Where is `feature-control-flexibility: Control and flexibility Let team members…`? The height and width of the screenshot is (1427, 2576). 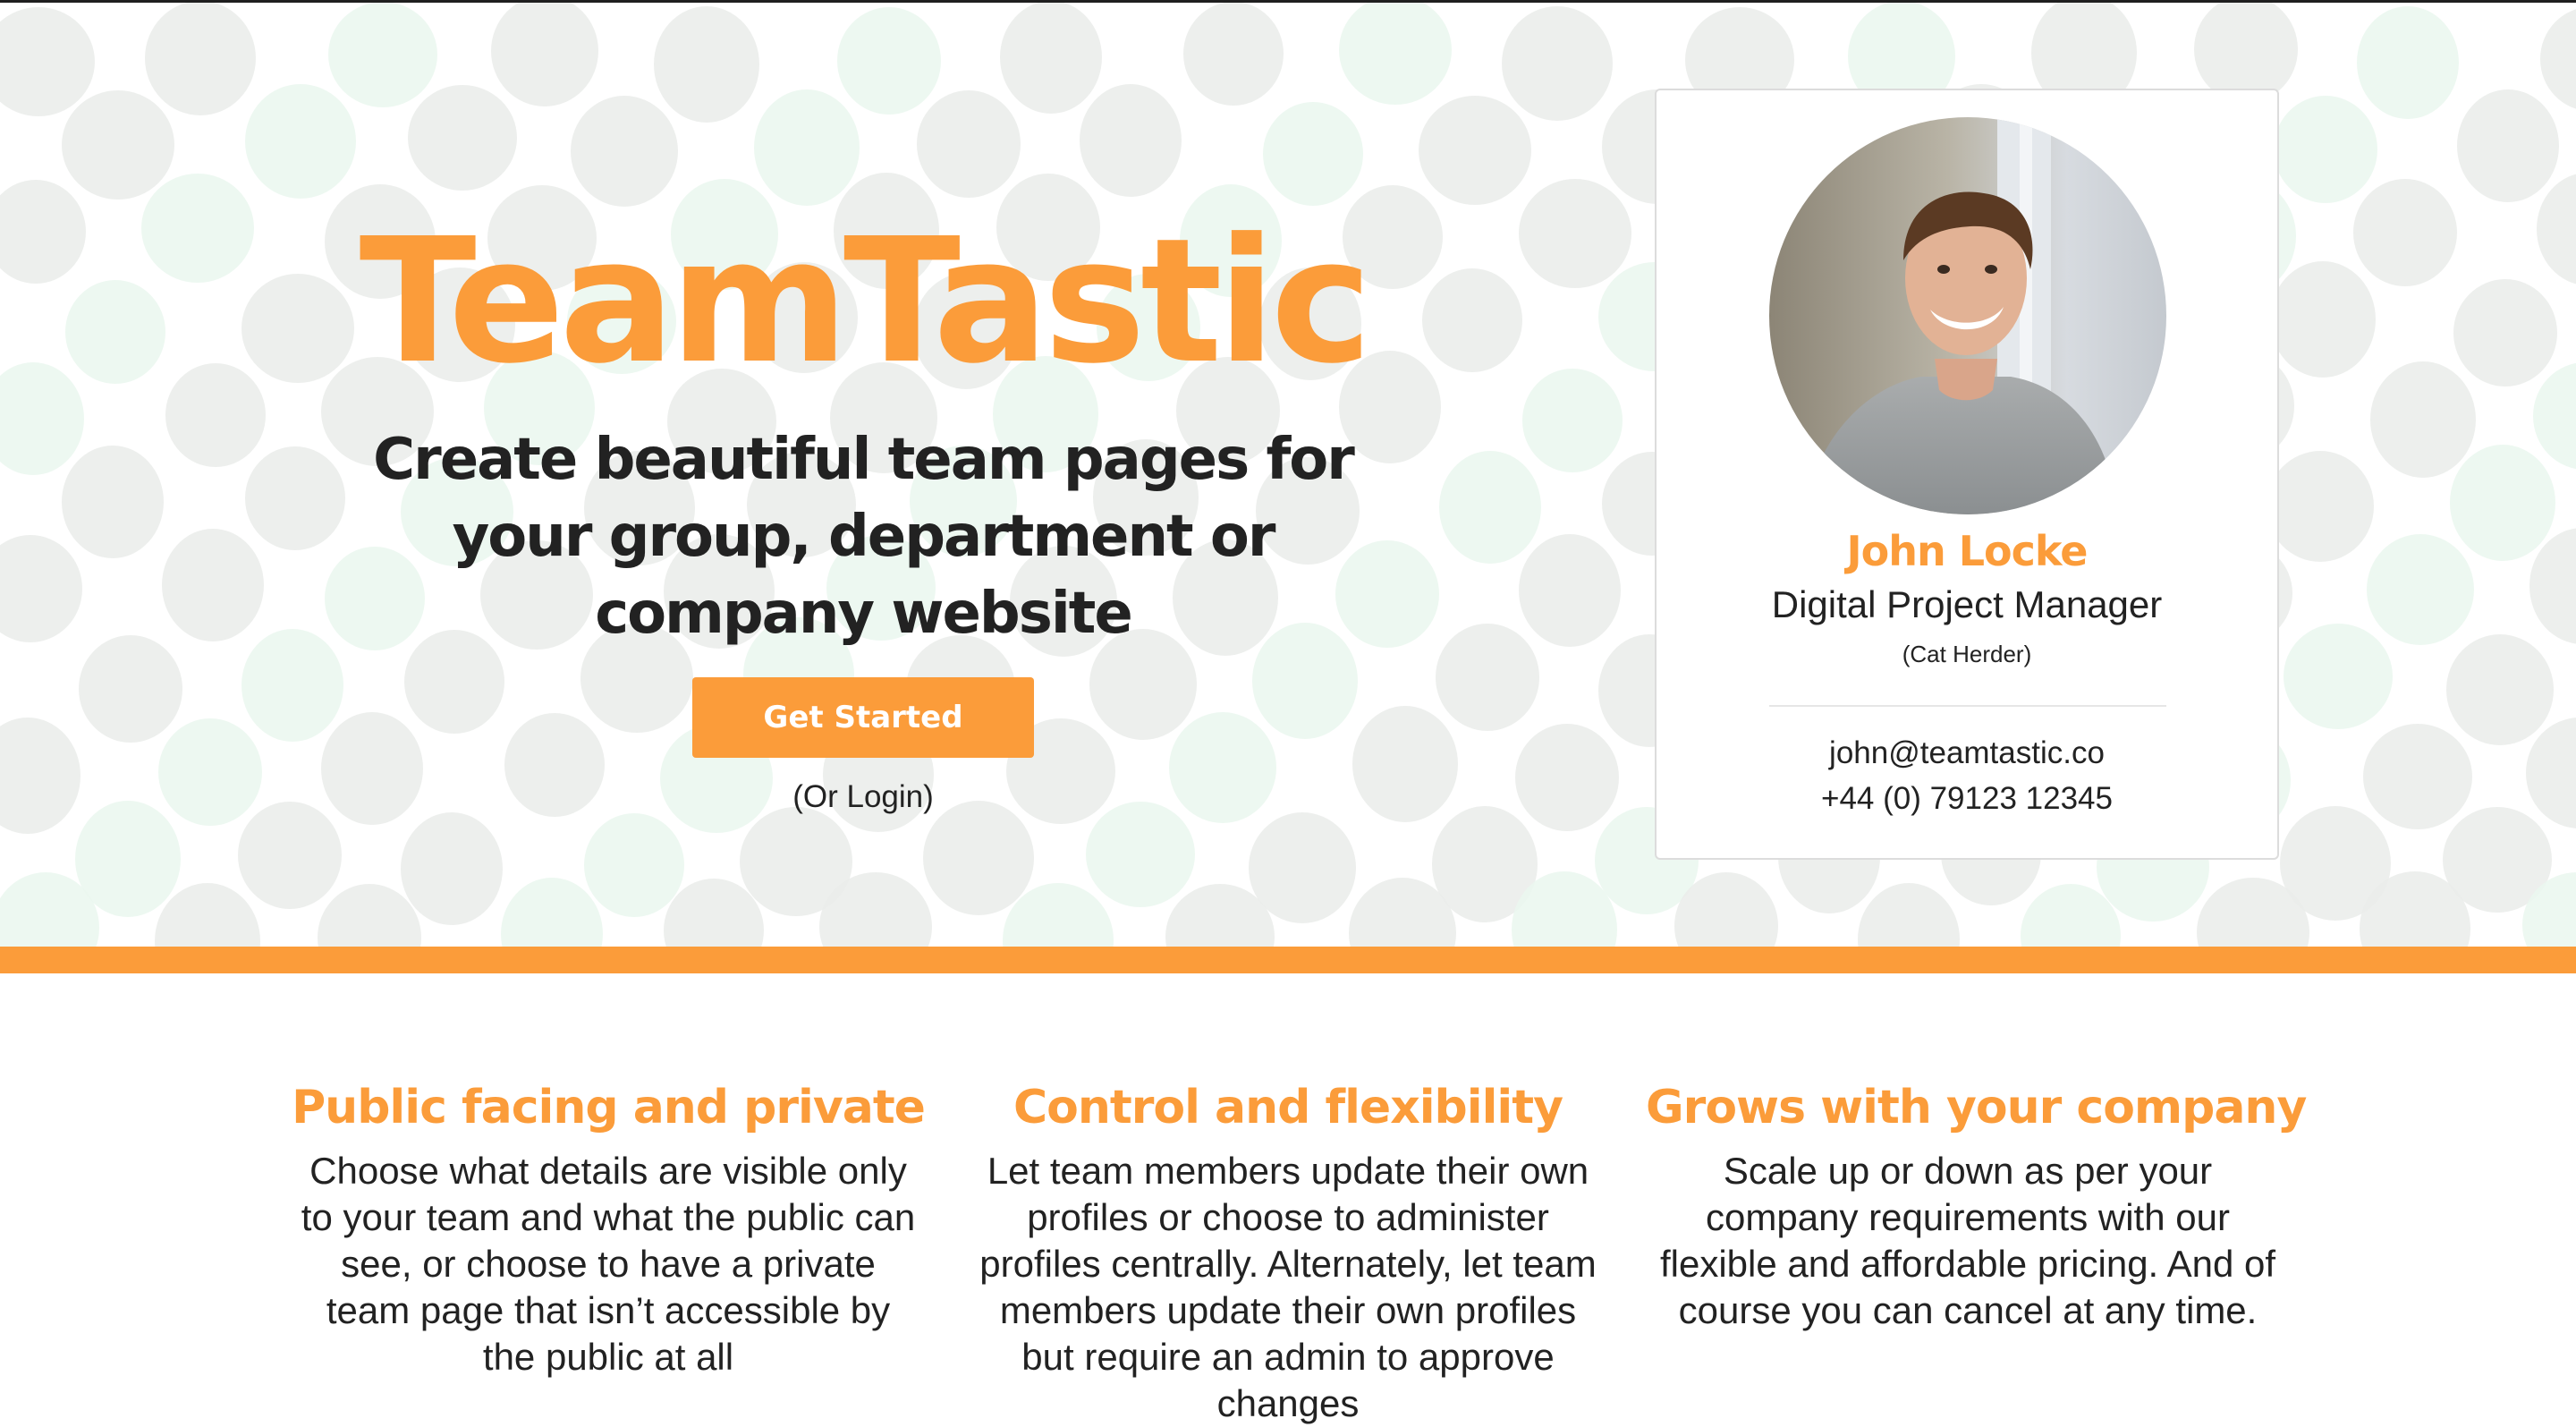
feature-control-flexibility: Control and flexibility Let team members… is located at coordinates (1288, 1251).